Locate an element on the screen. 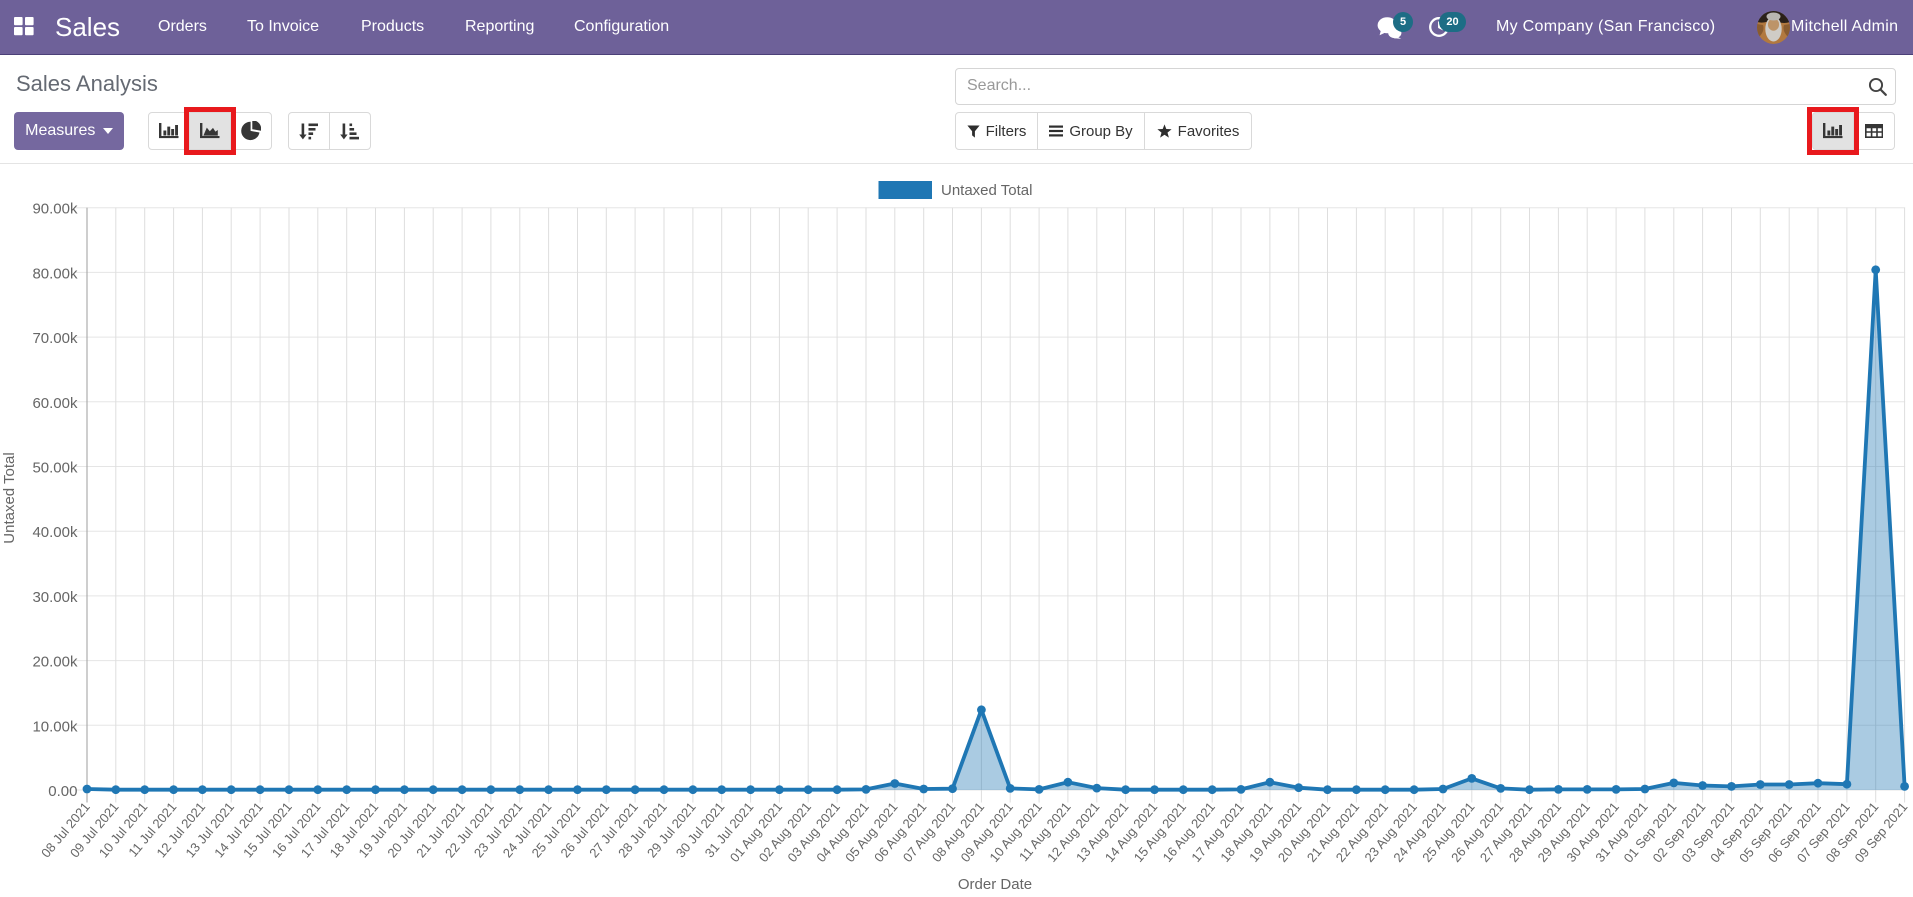 Image resolution: width=1913 pixels, height=897 pixels. svg-text: 40.00k is located at coordinates (55, 532).